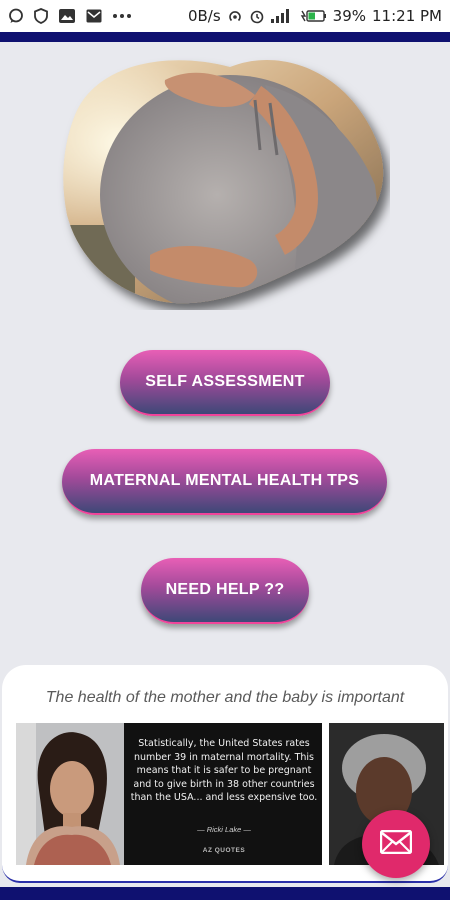  Describe the element at coordinates (204, 16) in the screenshot. I see `network-speed: 0B/s` at that location.